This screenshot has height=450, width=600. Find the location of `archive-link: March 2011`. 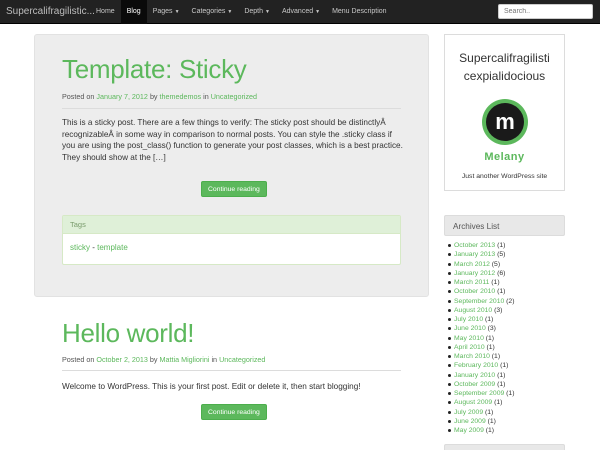

archive-link: March 2011 is located at coordinates (471, 282).